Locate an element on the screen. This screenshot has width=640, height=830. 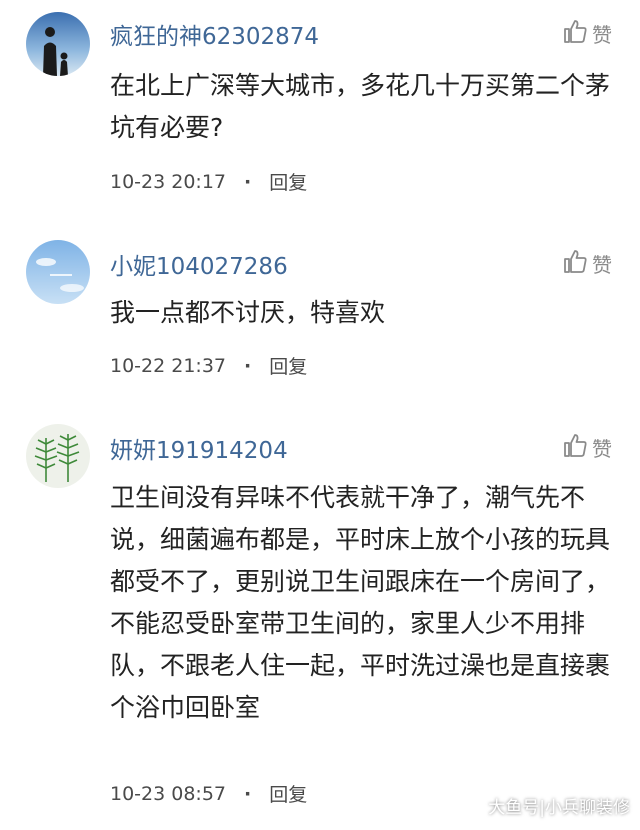
like-label: 赞 is located at coordinates (602, 449).